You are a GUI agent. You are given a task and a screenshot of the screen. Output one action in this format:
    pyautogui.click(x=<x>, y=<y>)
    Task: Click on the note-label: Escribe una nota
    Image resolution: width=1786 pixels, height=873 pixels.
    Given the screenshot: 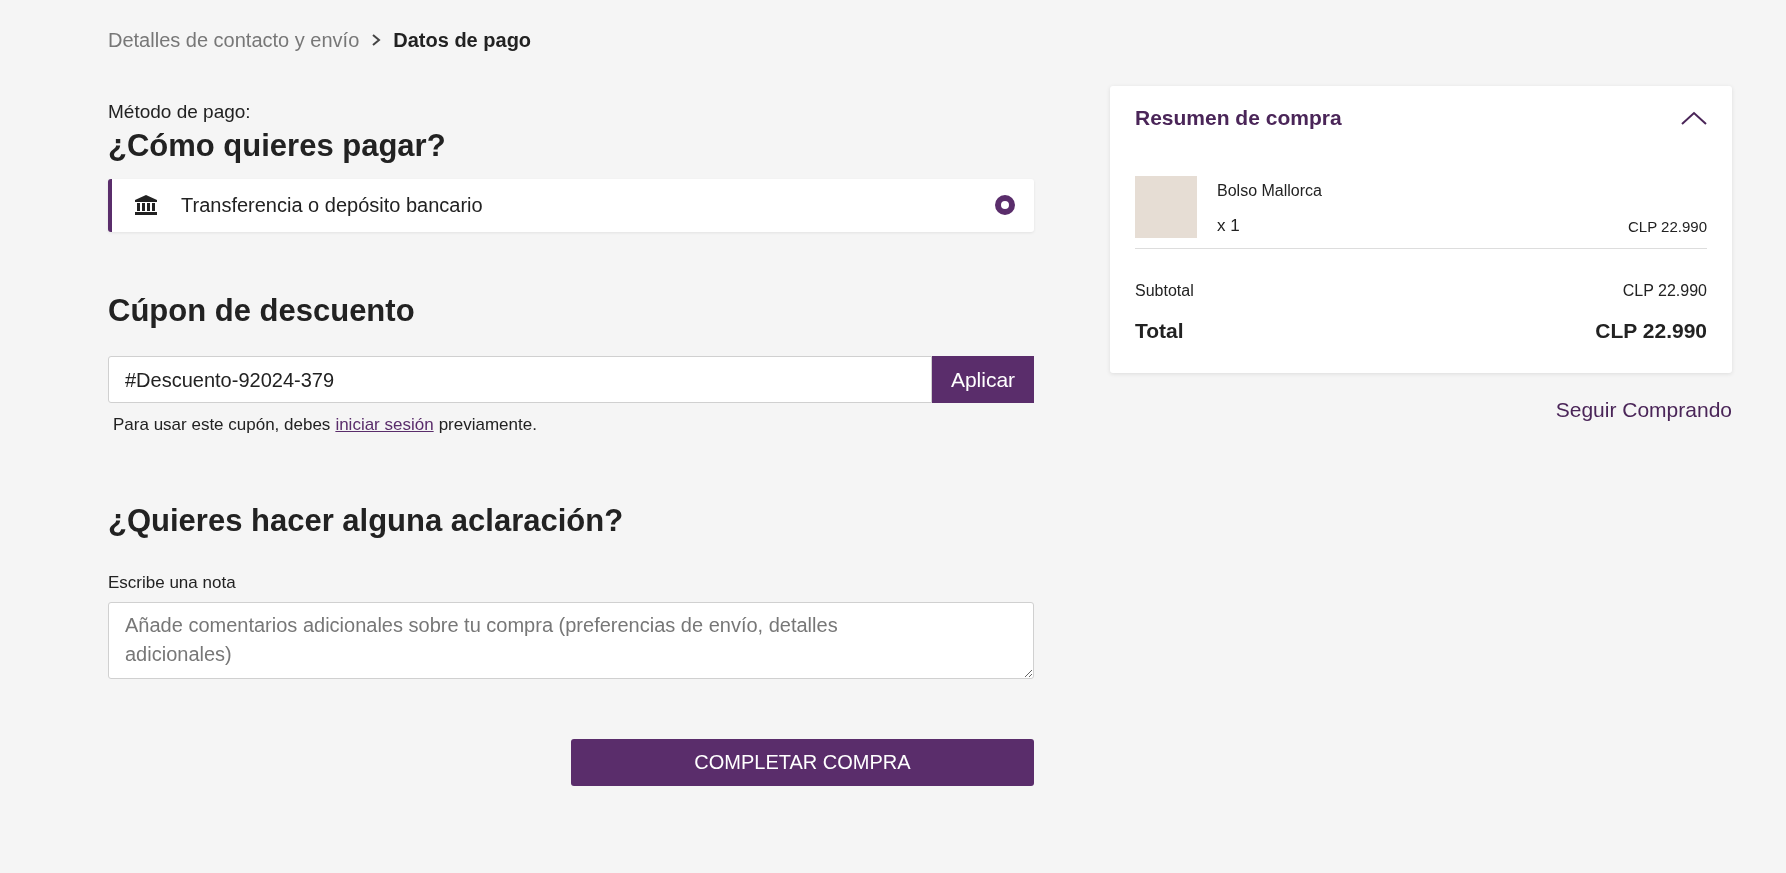 What is the action you would take?
    pyautogui.click(x=172, y=583)
    